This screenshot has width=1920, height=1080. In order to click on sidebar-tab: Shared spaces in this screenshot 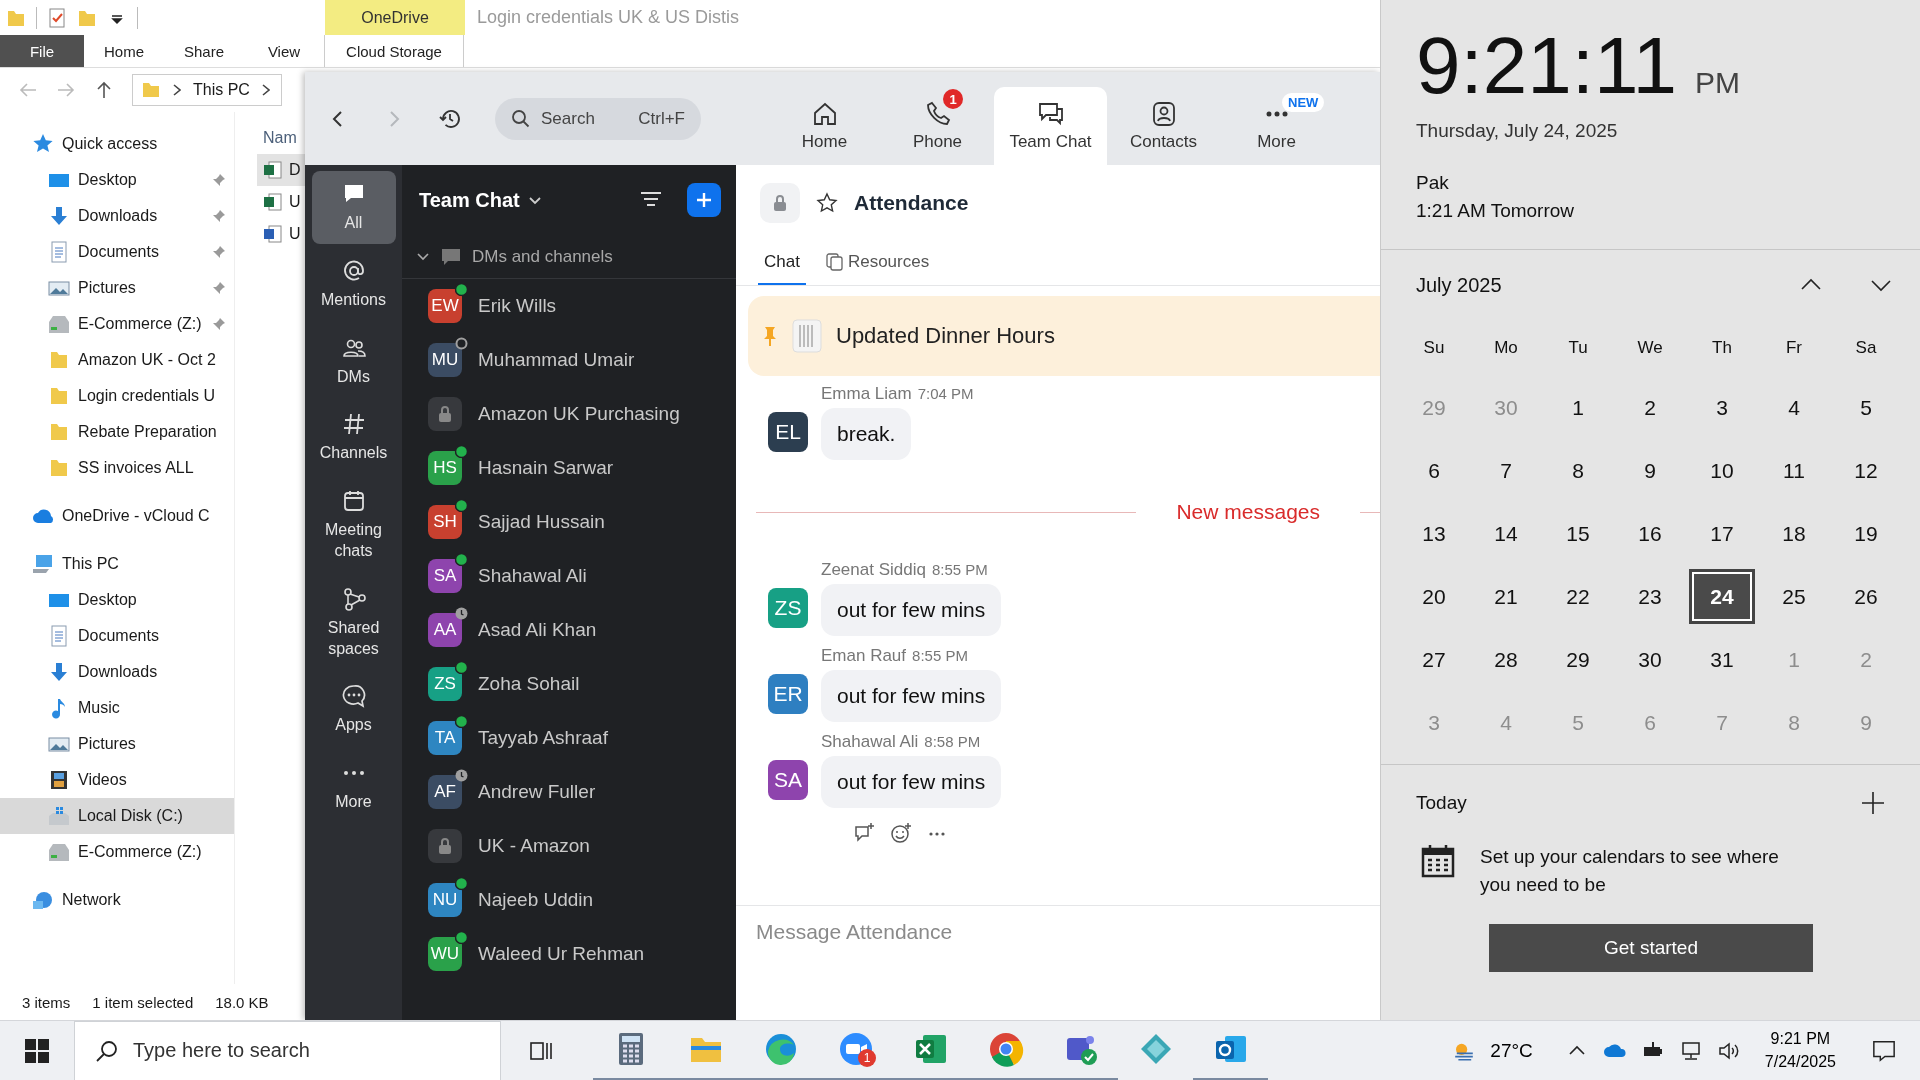, I will do `click(353, 622)`.